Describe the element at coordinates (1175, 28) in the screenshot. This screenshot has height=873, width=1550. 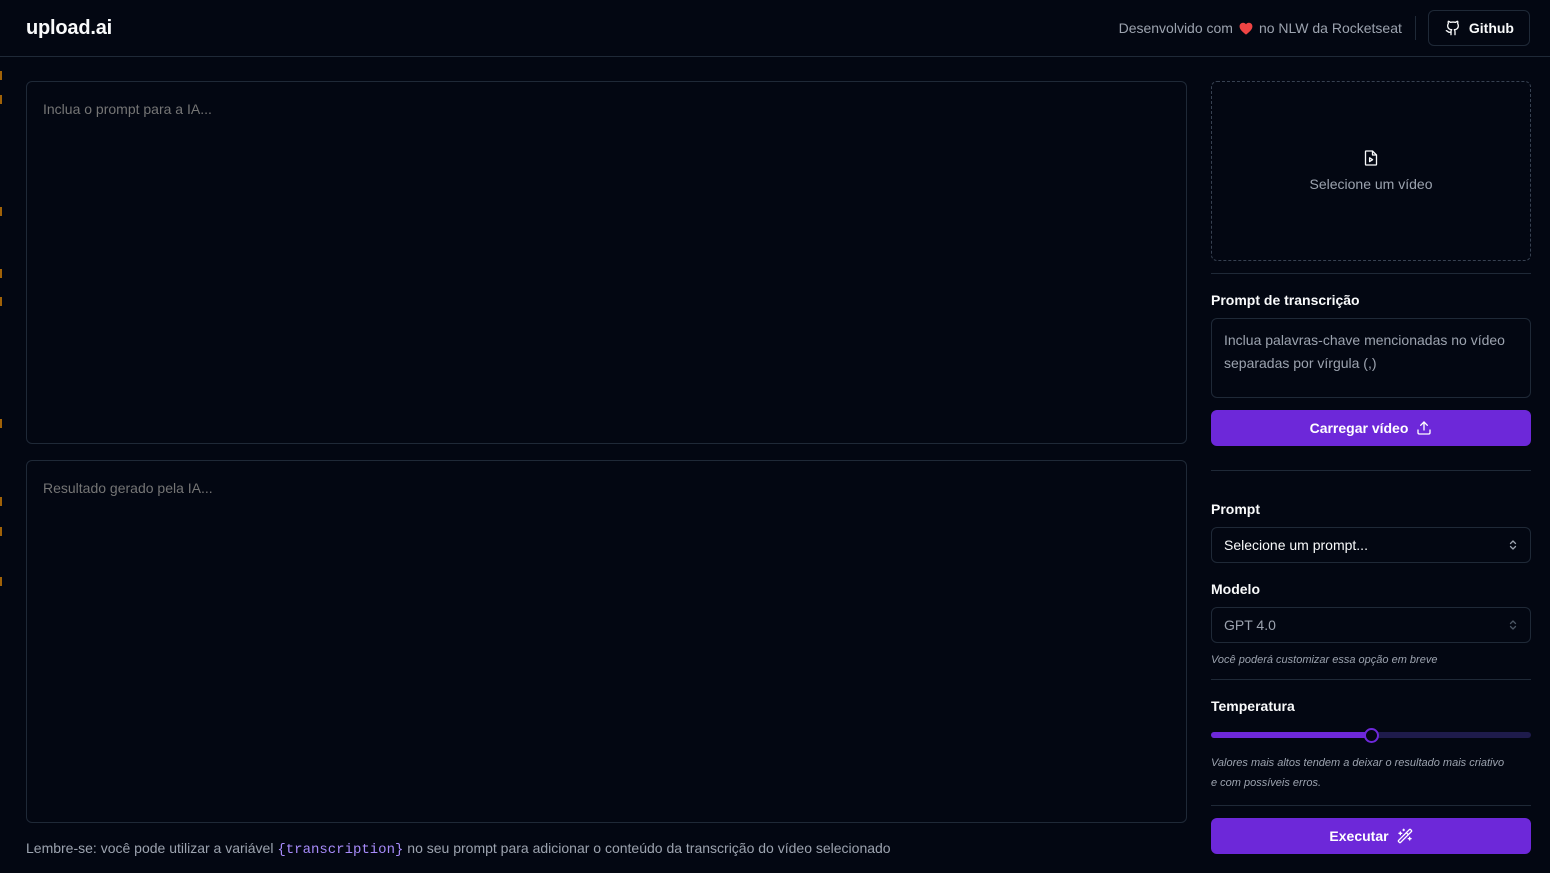
I see `credit-before: Desenvolvido com` at that location.